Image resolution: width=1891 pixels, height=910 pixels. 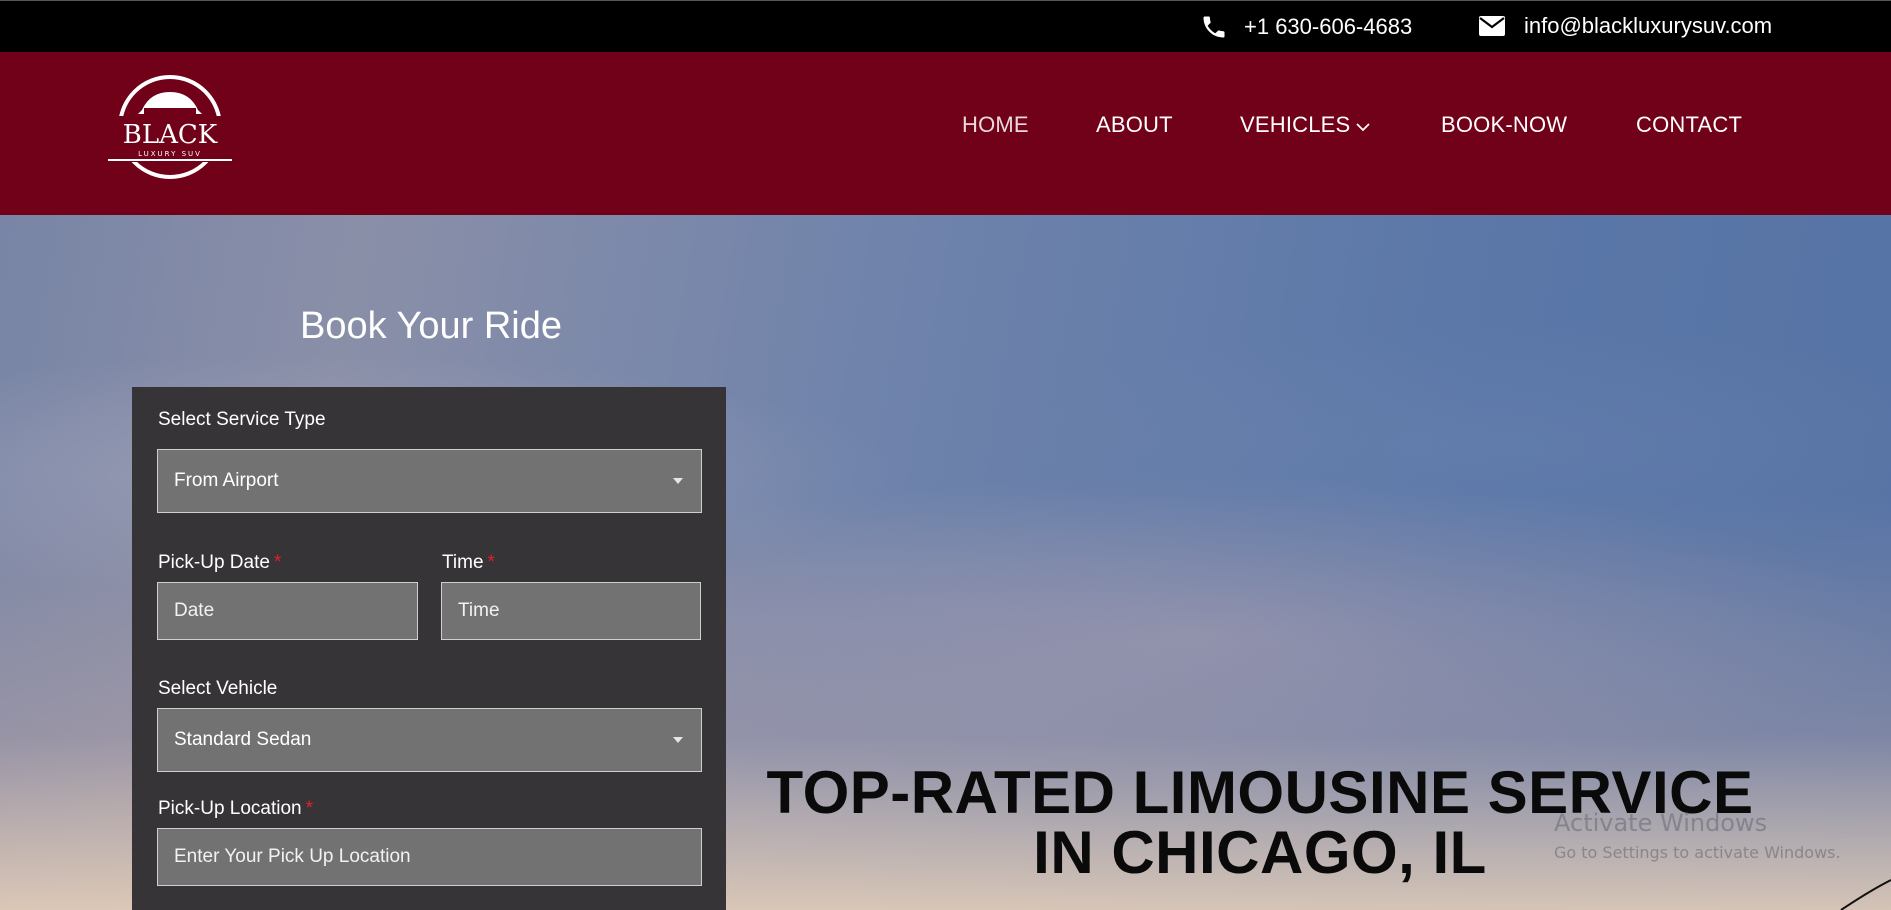 What do you see at coordinates (1492, 26) in the screenshot?
I see `envelope-icon` at bounding box center [1492, 26].